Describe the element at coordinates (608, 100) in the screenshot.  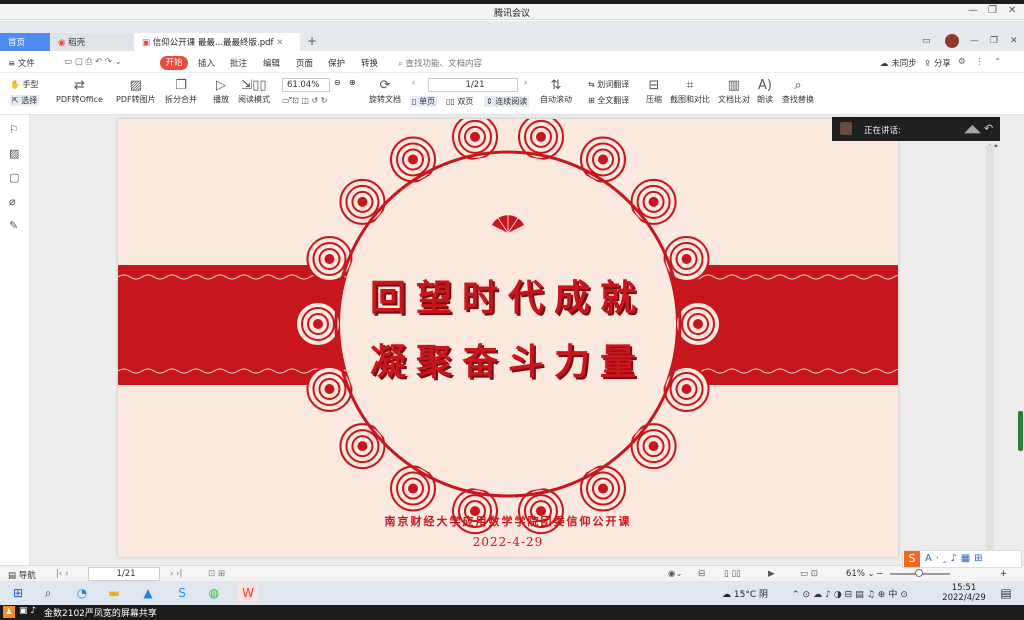
I see `full-translate-button: ⊞ 全文翻译` at that location.